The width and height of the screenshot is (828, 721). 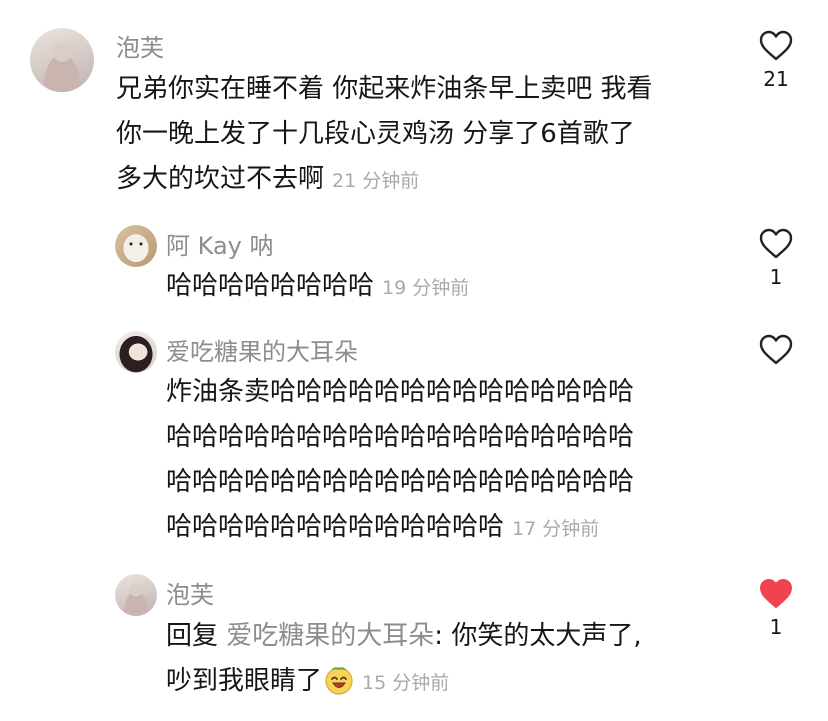 I want to click on comment-text: 回复 爱吃糖果的大耳朵: 你笑的太大声了, 吵到我眼睛了 15 分钟前, so click(x=456, y=660).